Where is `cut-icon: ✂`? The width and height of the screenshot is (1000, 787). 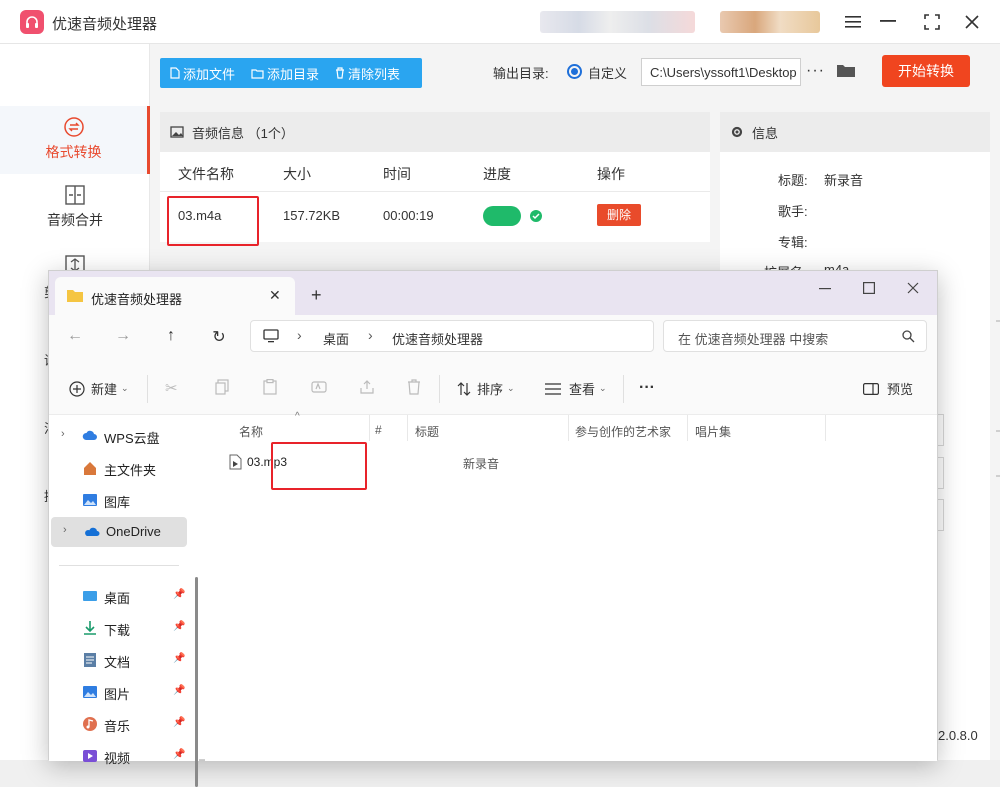 cut-icon: ✂ is located at coordinates (171, 388).